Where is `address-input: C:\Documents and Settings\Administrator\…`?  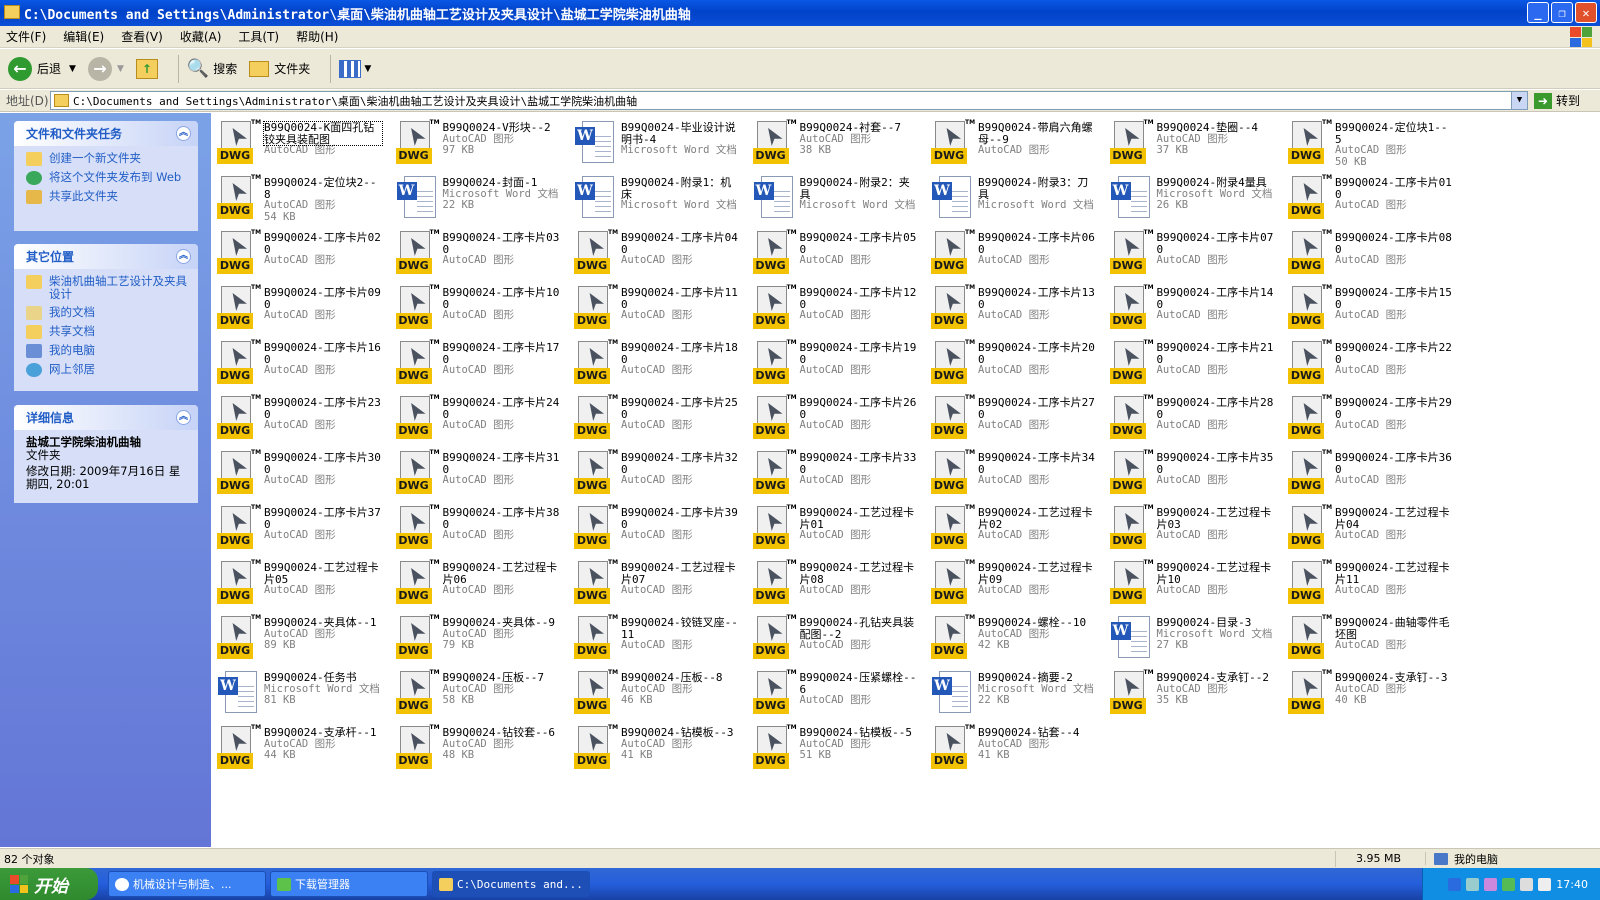 address-input: C:\Documents and Settings\Administrator\… is located at coordinates (789, 100).